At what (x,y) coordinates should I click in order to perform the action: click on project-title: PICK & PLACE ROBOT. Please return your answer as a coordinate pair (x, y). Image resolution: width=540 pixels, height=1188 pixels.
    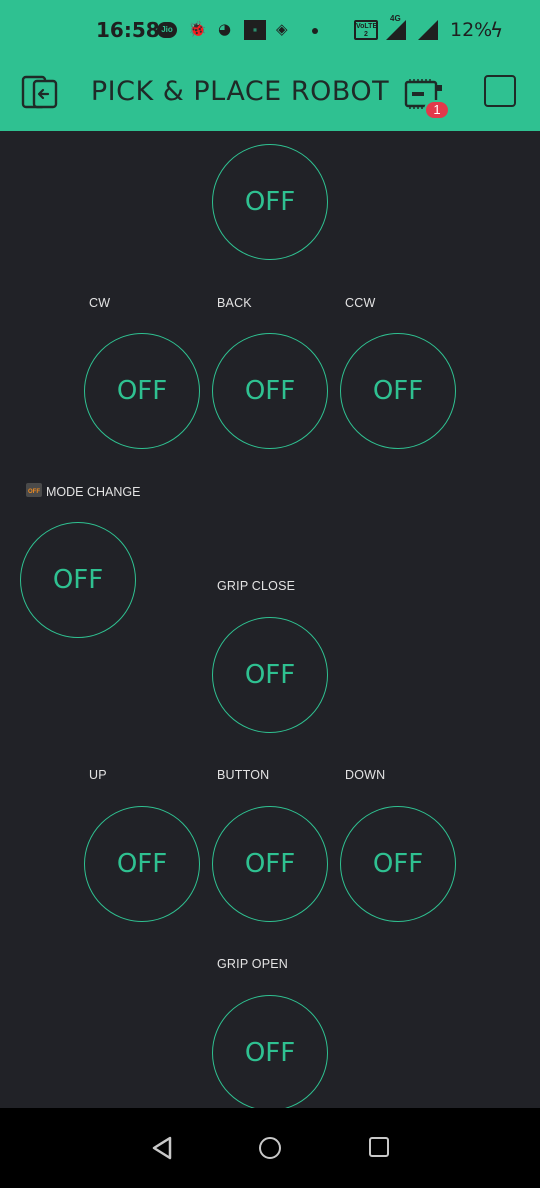
    Looking at the image, I should click on (240, 91).